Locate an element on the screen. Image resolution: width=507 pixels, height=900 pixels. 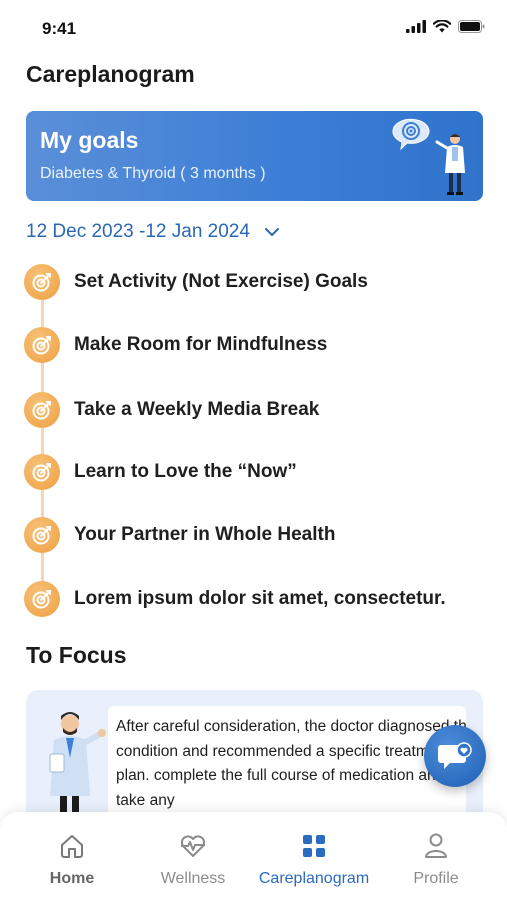
goals-card-subtitle: Diabetes & Thyroid ( 3 months ) is located at coordinates (153, 173).